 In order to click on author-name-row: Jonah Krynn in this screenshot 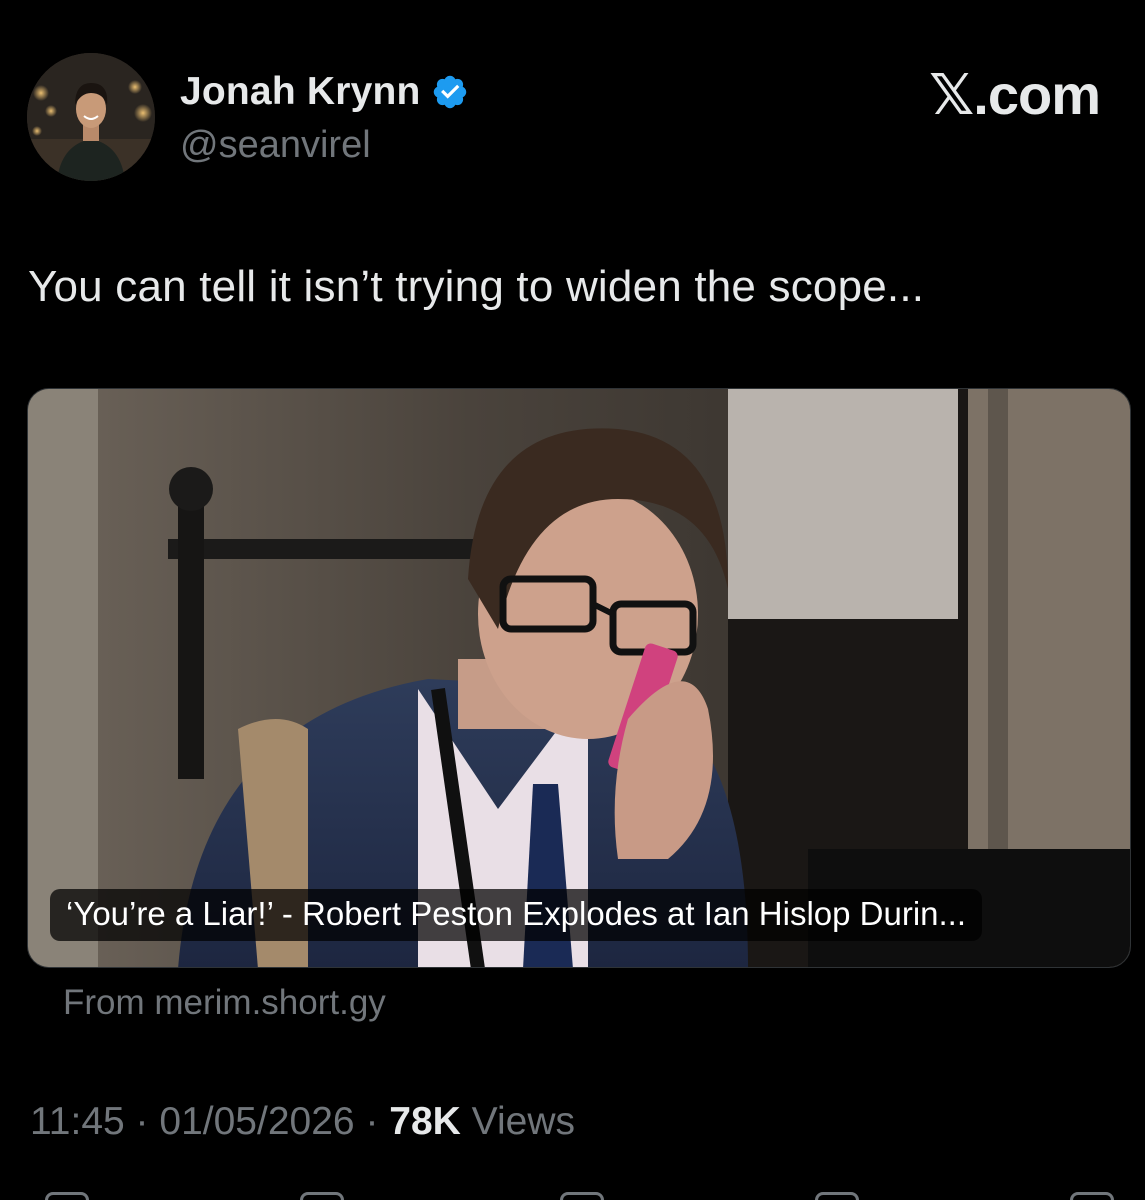, I will do `click(324, 92)`.